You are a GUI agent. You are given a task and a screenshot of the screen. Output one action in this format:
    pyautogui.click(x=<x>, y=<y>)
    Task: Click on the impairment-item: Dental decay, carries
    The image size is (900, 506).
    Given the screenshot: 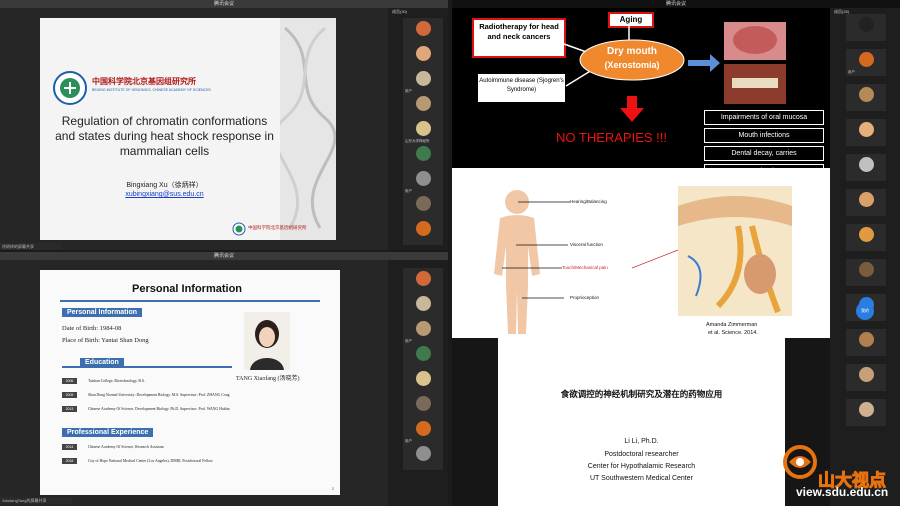 What is the action you would take?
    pyautogui.click(x=764, y=153)
    